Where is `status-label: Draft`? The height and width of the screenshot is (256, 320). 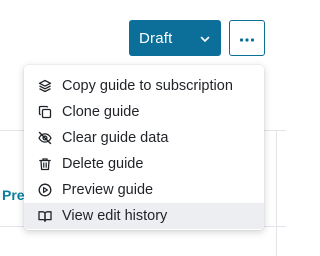
status-label: Draft is located at coordinates (156, 38).